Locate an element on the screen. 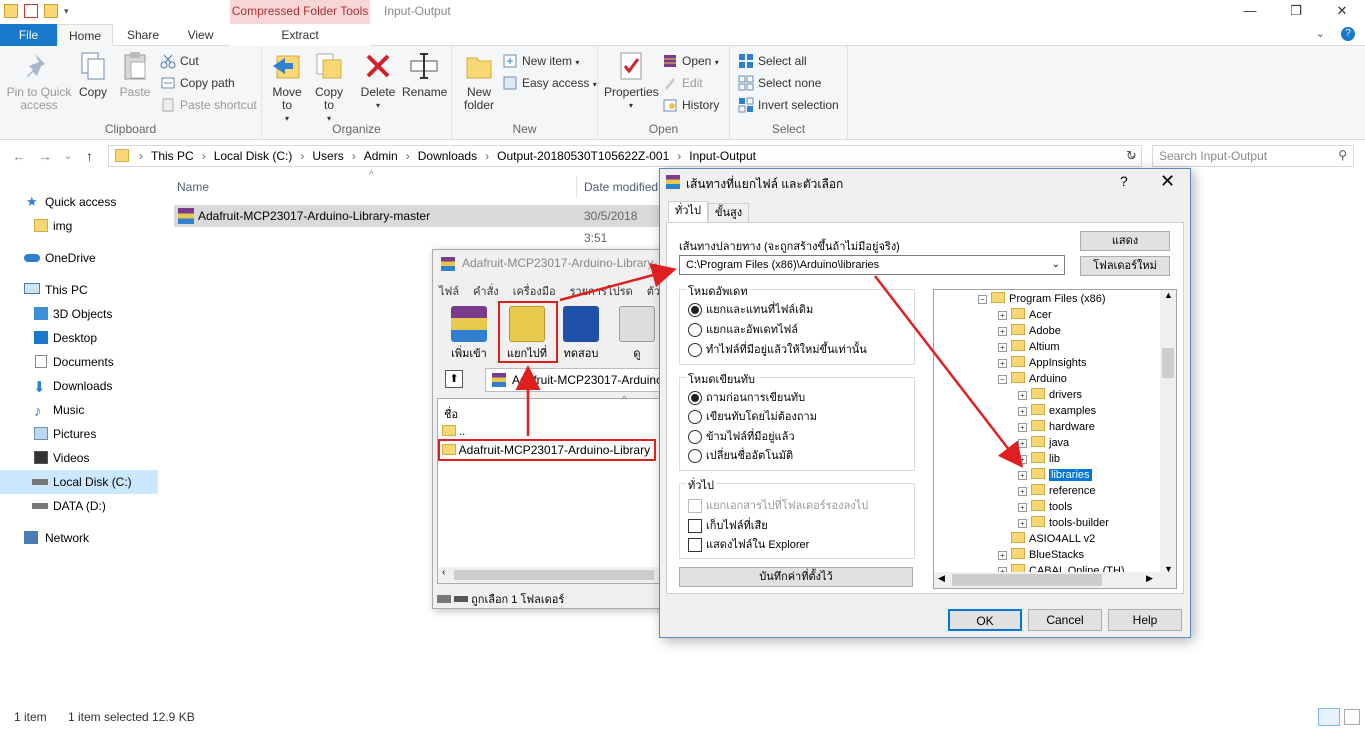  search-input: Search Input-Output ⚲ is located at coordinates (1253, 156).